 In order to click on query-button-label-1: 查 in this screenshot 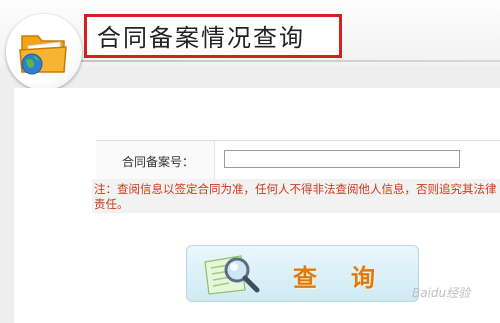, I will do `click(305, 278)`.